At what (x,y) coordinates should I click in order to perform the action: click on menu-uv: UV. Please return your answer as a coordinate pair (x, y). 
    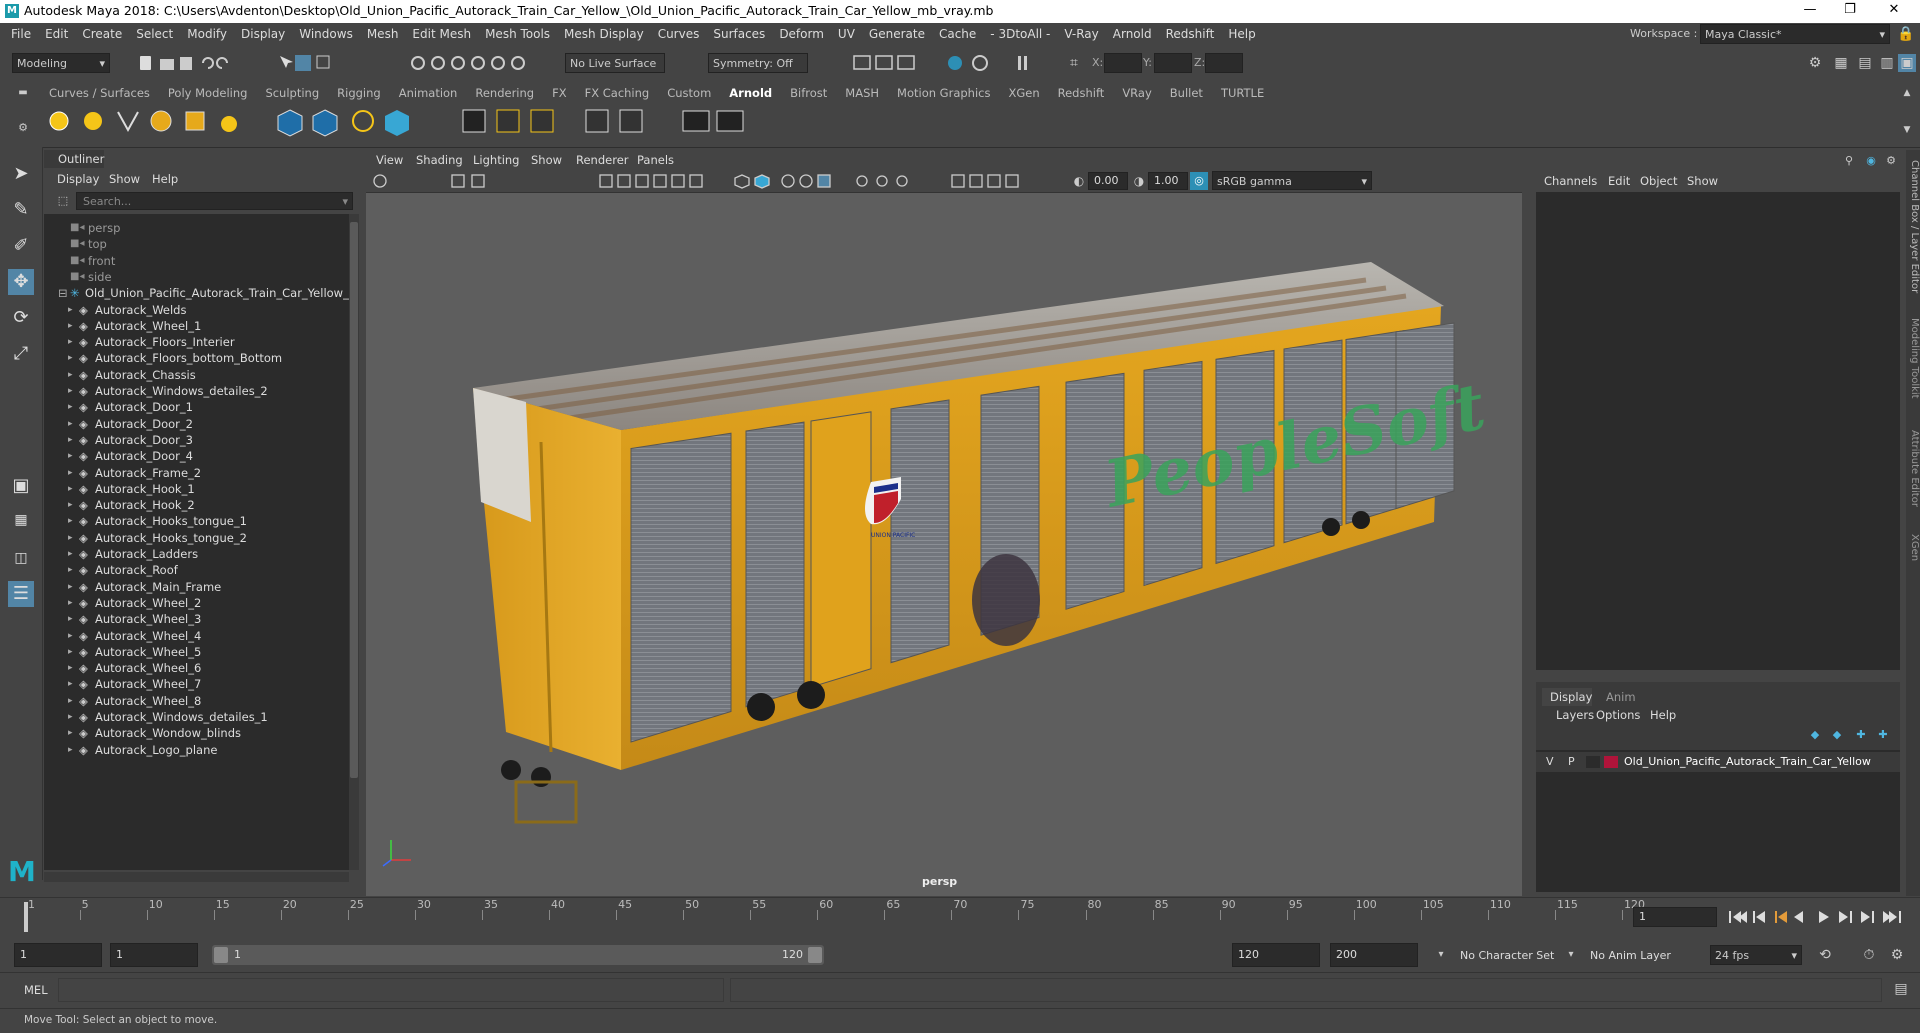
    Looking at the image, I should click on (846, 34).